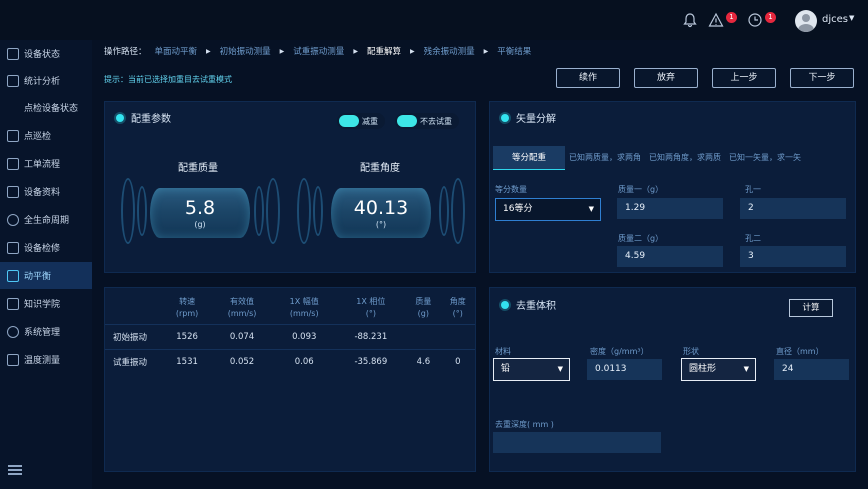 The width and height of the screenshot is (868, 489). I want to click on tab-known-vector: 已知一矢量，求一矢, so click(765, 158).